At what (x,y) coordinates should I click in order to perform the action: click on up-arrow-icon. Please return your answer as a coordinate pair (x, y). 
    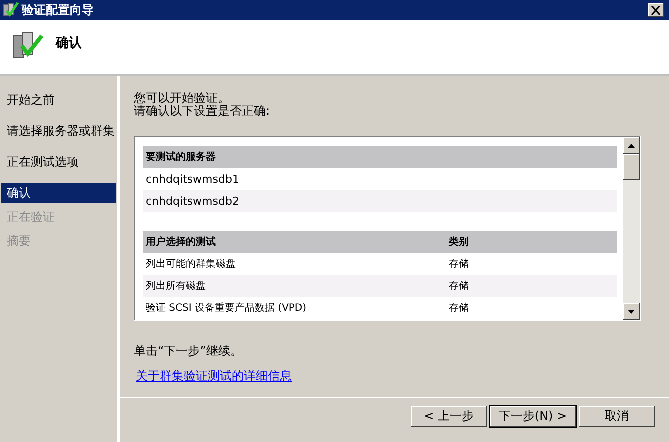
    Looking at the image, I should click on (631, 146).